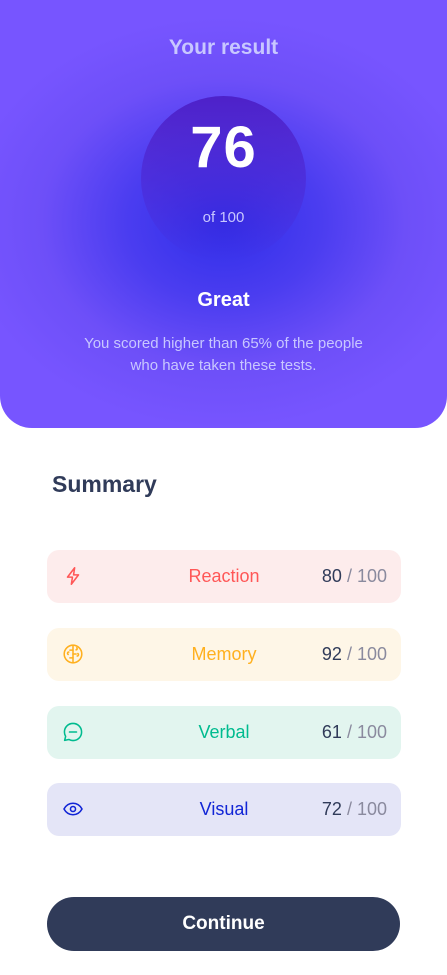 This screenshot has width=447, height=975. What do you see at coordinates (224, 654) in the screenshot?
I see `summary-row-memory: Memory 92 / 100` at bounding box center [224, 654].